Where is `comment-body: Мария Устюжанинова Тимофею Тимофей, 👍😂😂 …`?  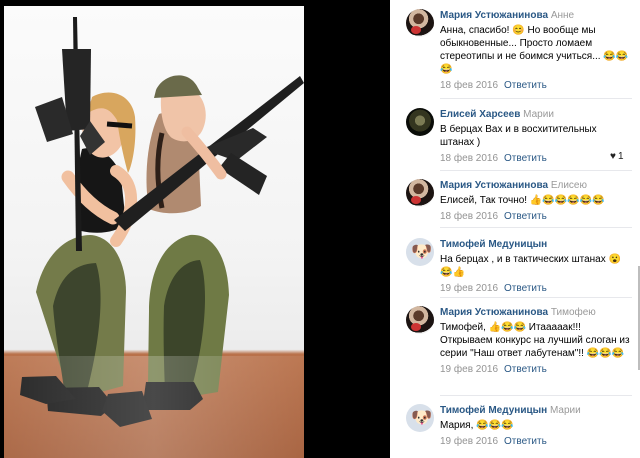 comment-body: Мария Устюжанинова Тимофею Тимофей, 👍😂😂 … is located at coordinates (536, 341).